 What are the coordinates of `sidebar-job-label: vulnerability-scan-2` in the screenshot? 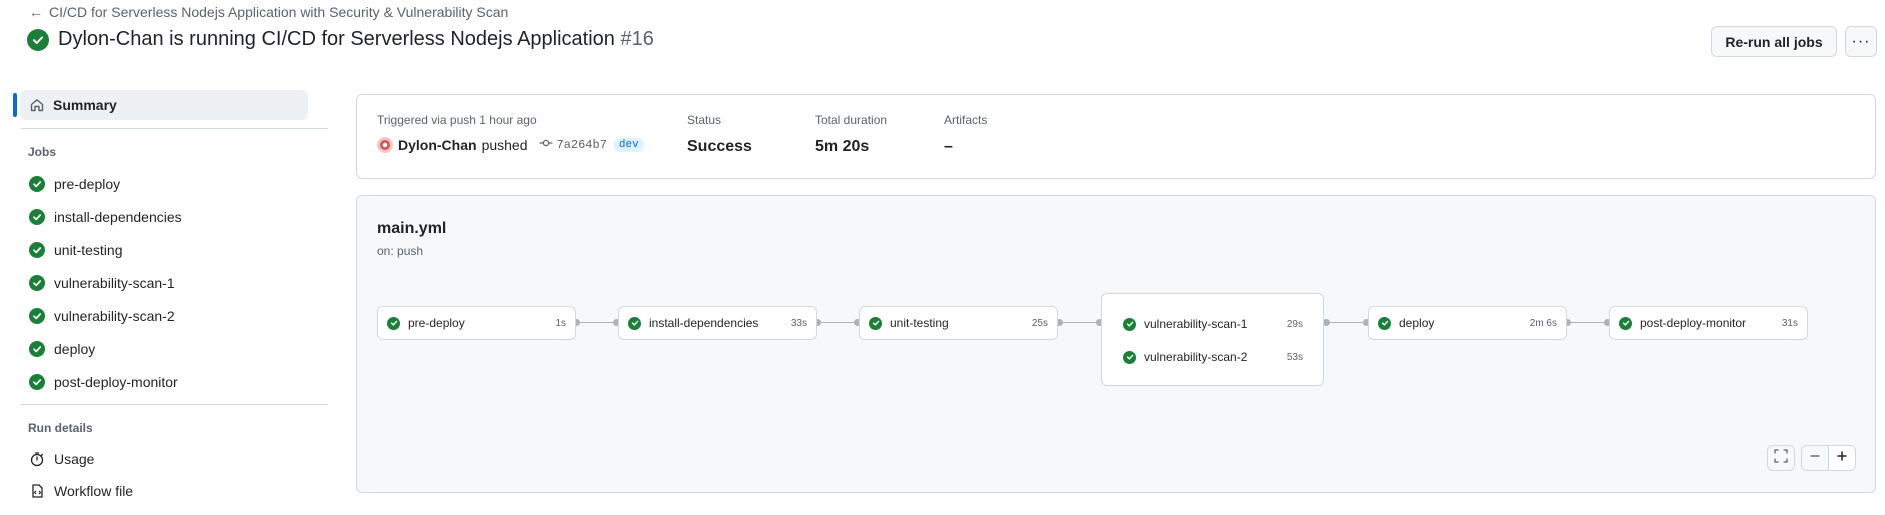 It's located at (114, 315).